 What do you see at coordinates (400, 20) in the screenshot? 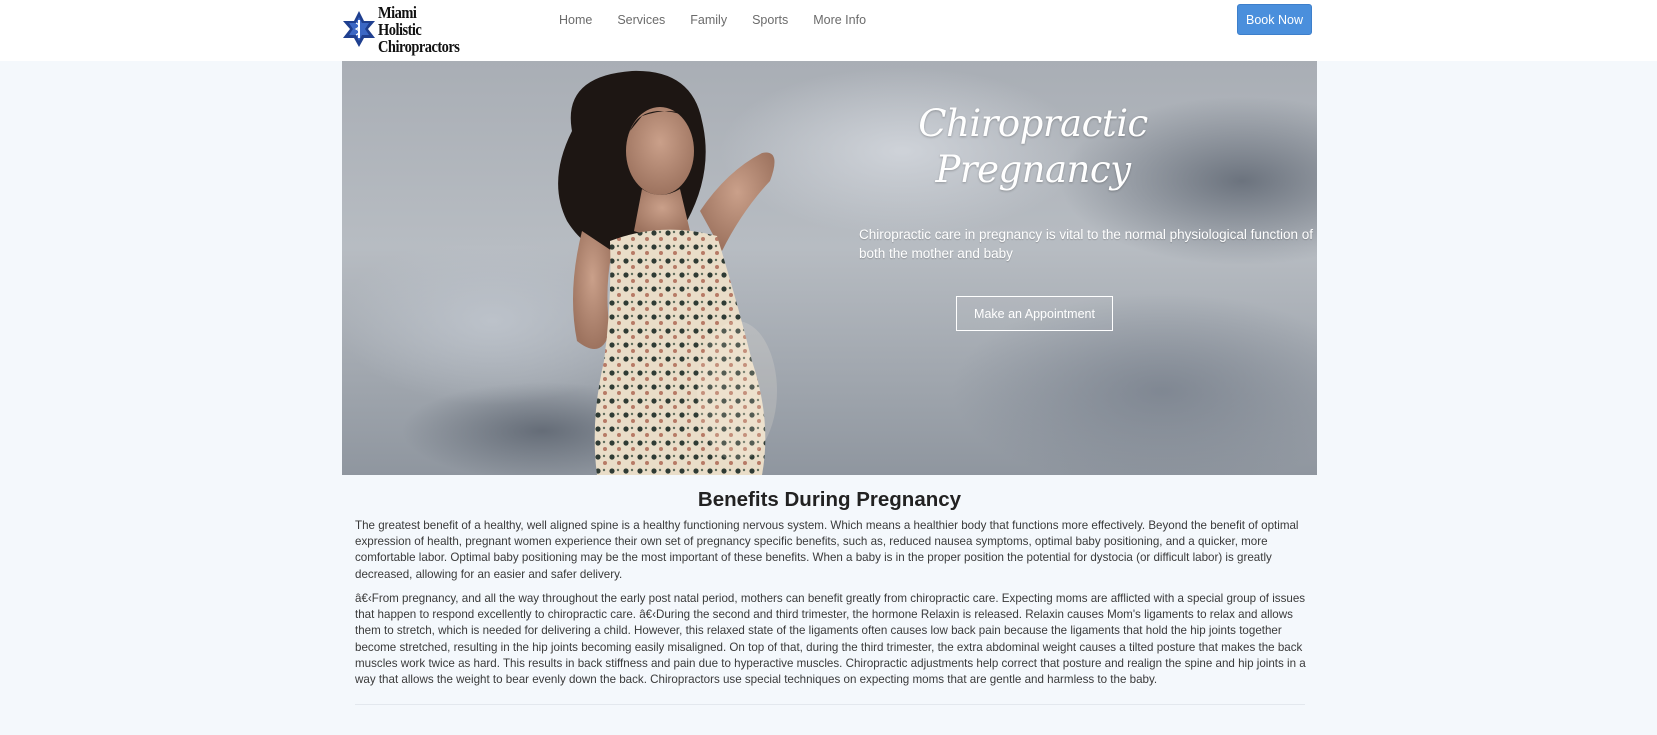
I see `logo-line-1: Miami Holistic` at bounding box center [400, 20].